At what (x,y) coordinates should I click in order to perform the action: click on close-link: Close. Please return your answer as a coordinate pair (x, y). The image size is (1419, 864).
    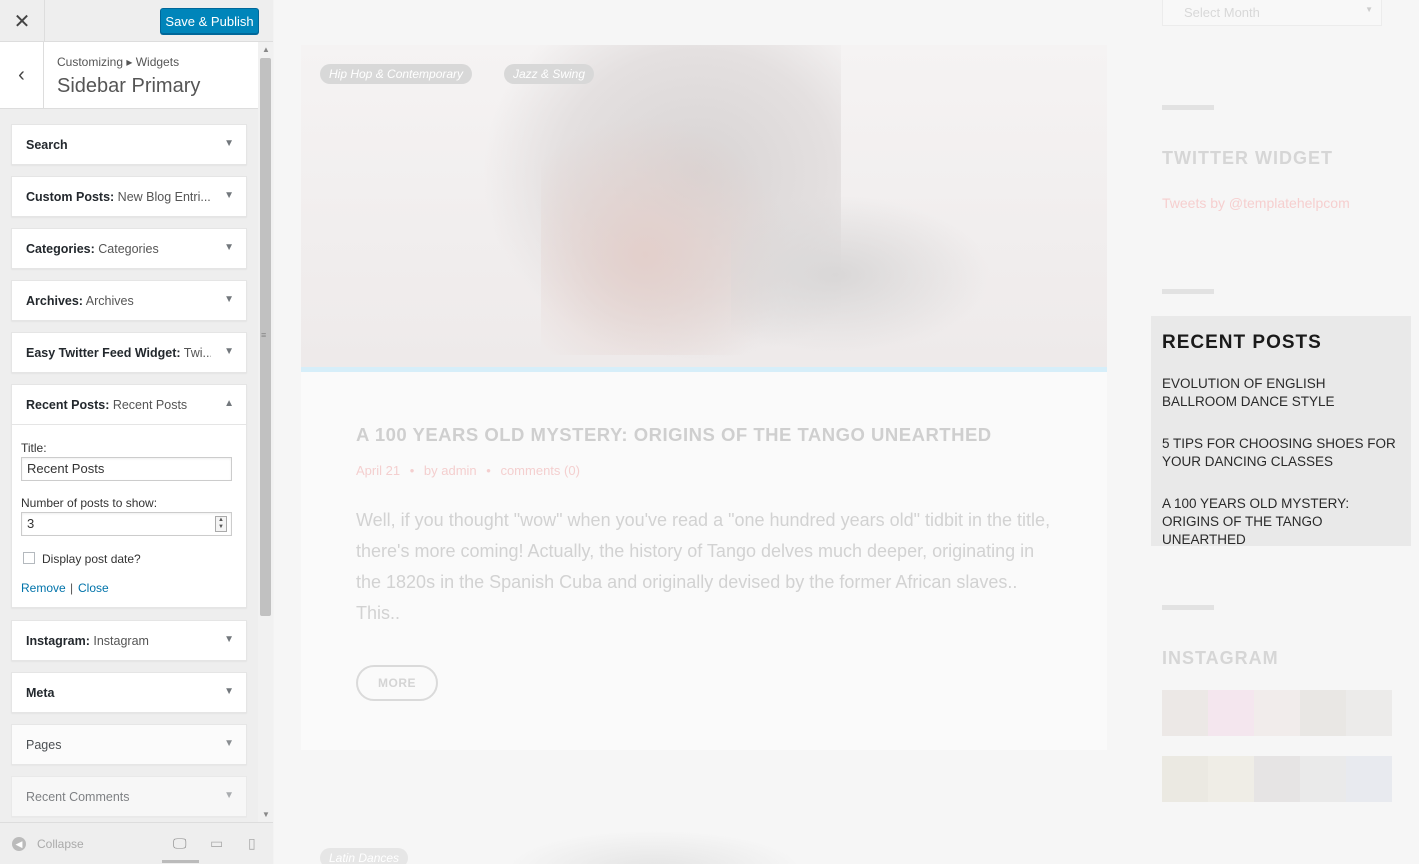
    Looking at the image, I should click on (93, 588).